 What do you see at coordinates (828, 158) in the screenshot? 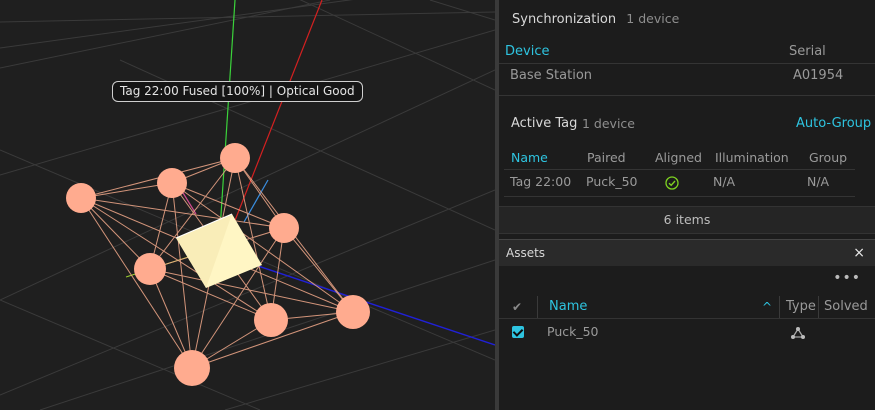
I see `tag-col-group: Group` at bounding box center [828, 158].